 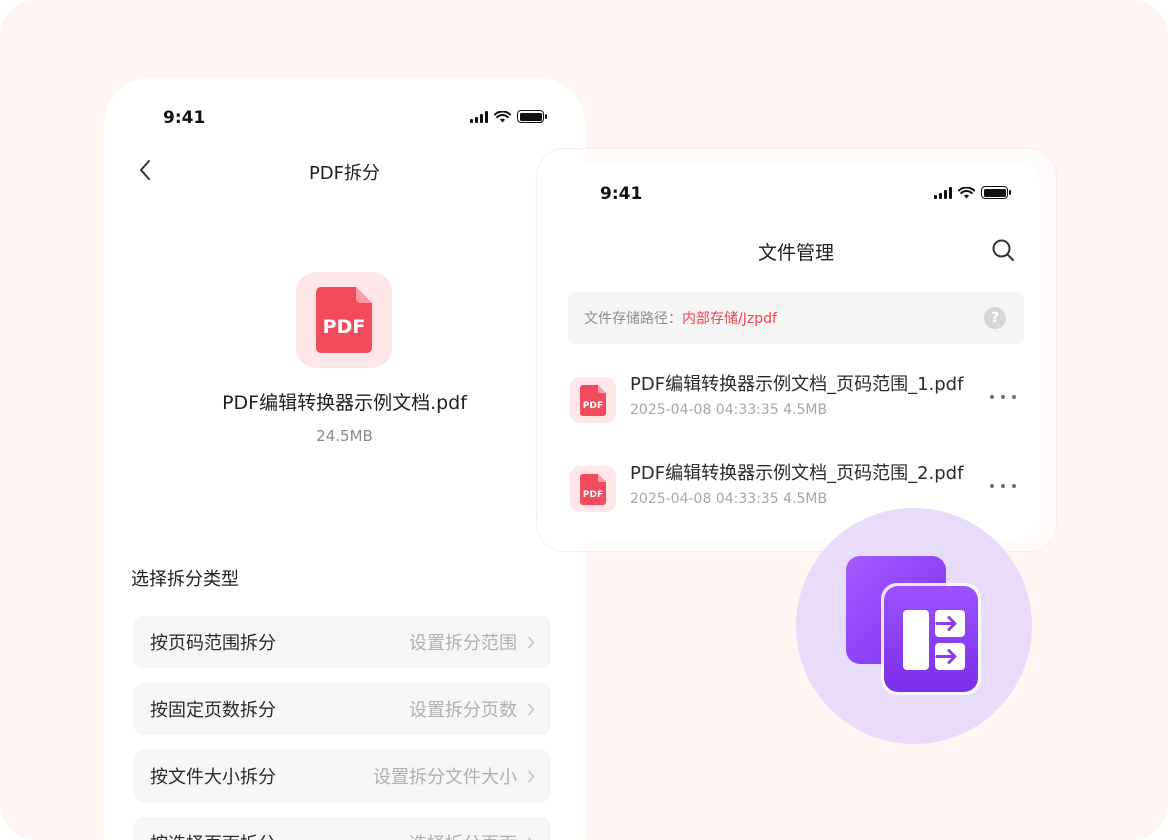 What do you see at coordinates (213, 835) in the screenshot?
I see `option-label: 按选择页面拆分` at bounding box center [213, 835].